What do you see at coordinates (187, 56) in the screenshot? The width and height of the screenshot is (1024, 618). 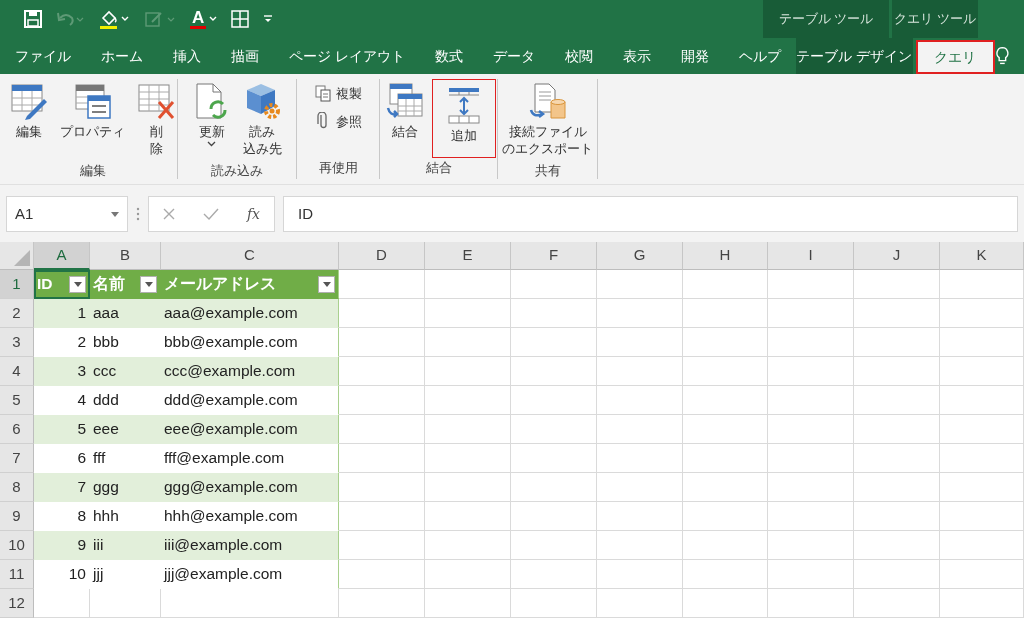 I see `ribbon-tab: 挿入` at bounding box center [187, 56].